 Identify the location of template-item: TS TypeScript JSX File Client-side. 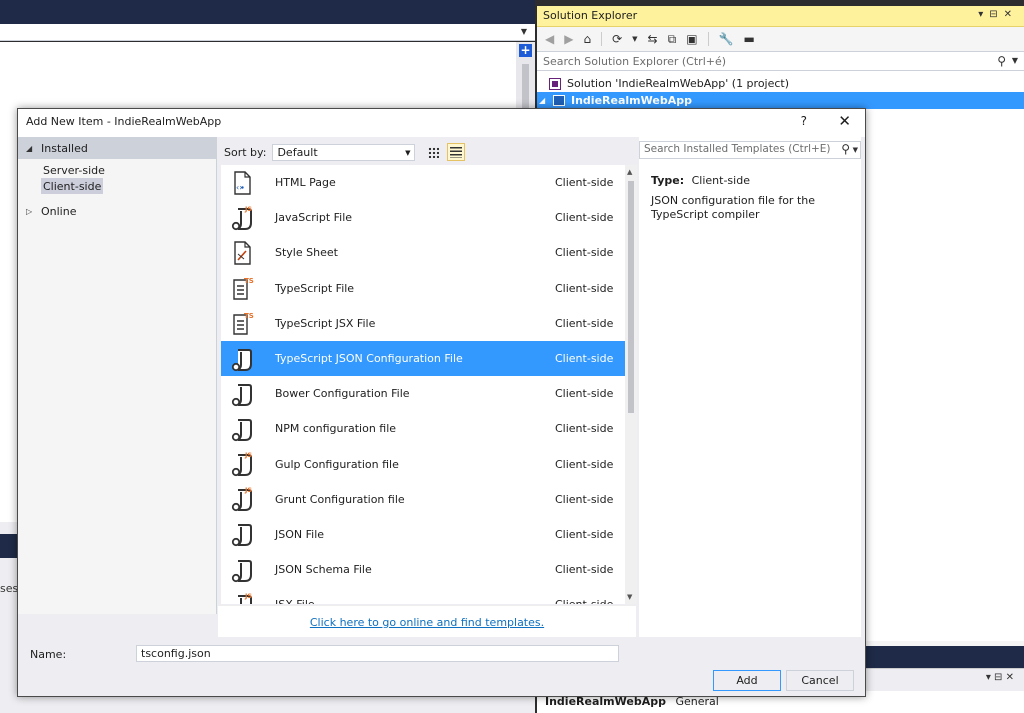
(423, 323).